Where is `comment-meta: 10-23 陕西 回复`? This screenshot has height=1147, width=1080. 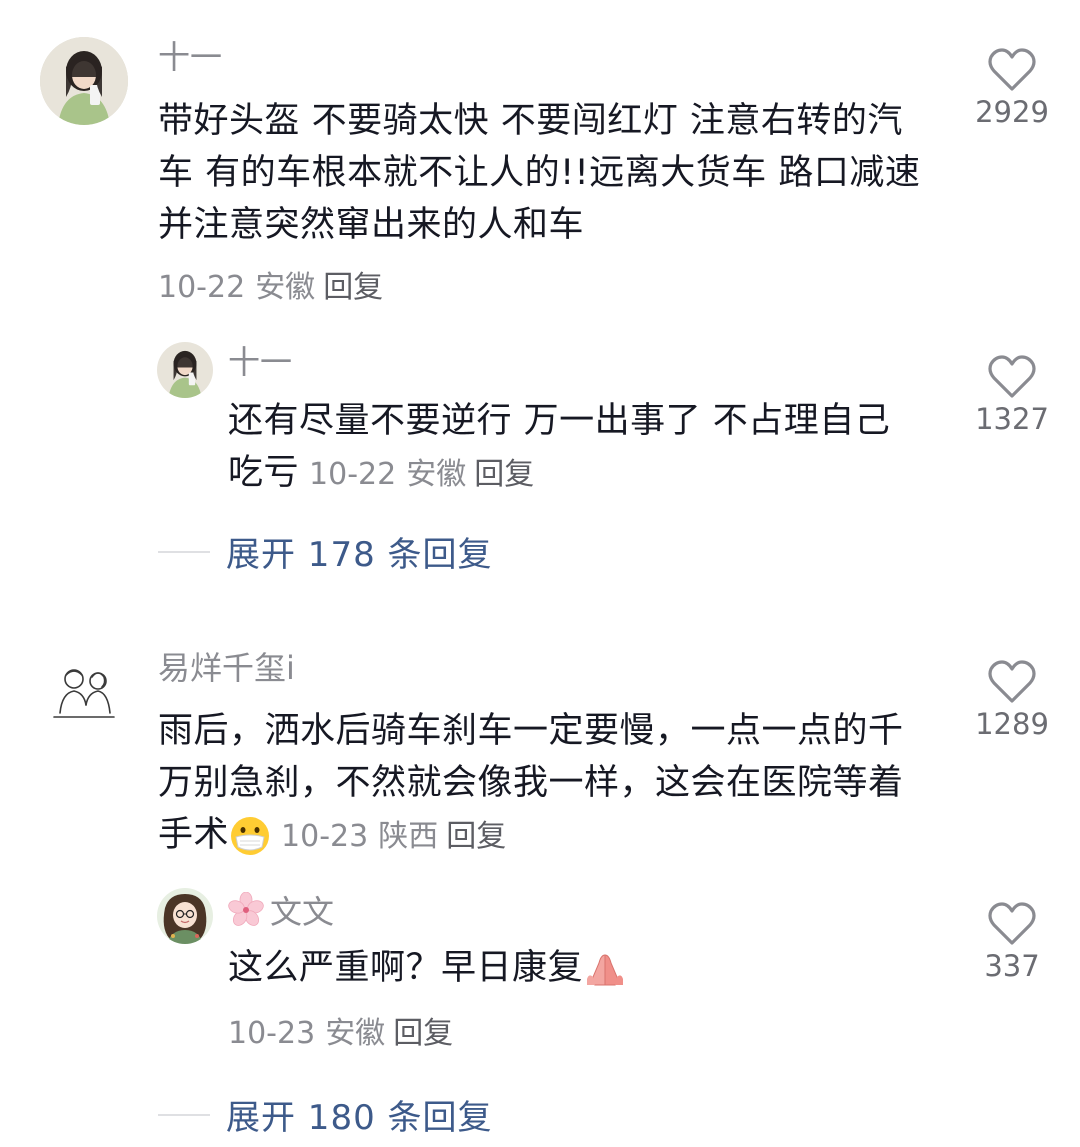 comment-meta: 10-23 陕西 回复 is located at coordinates (393, 836).